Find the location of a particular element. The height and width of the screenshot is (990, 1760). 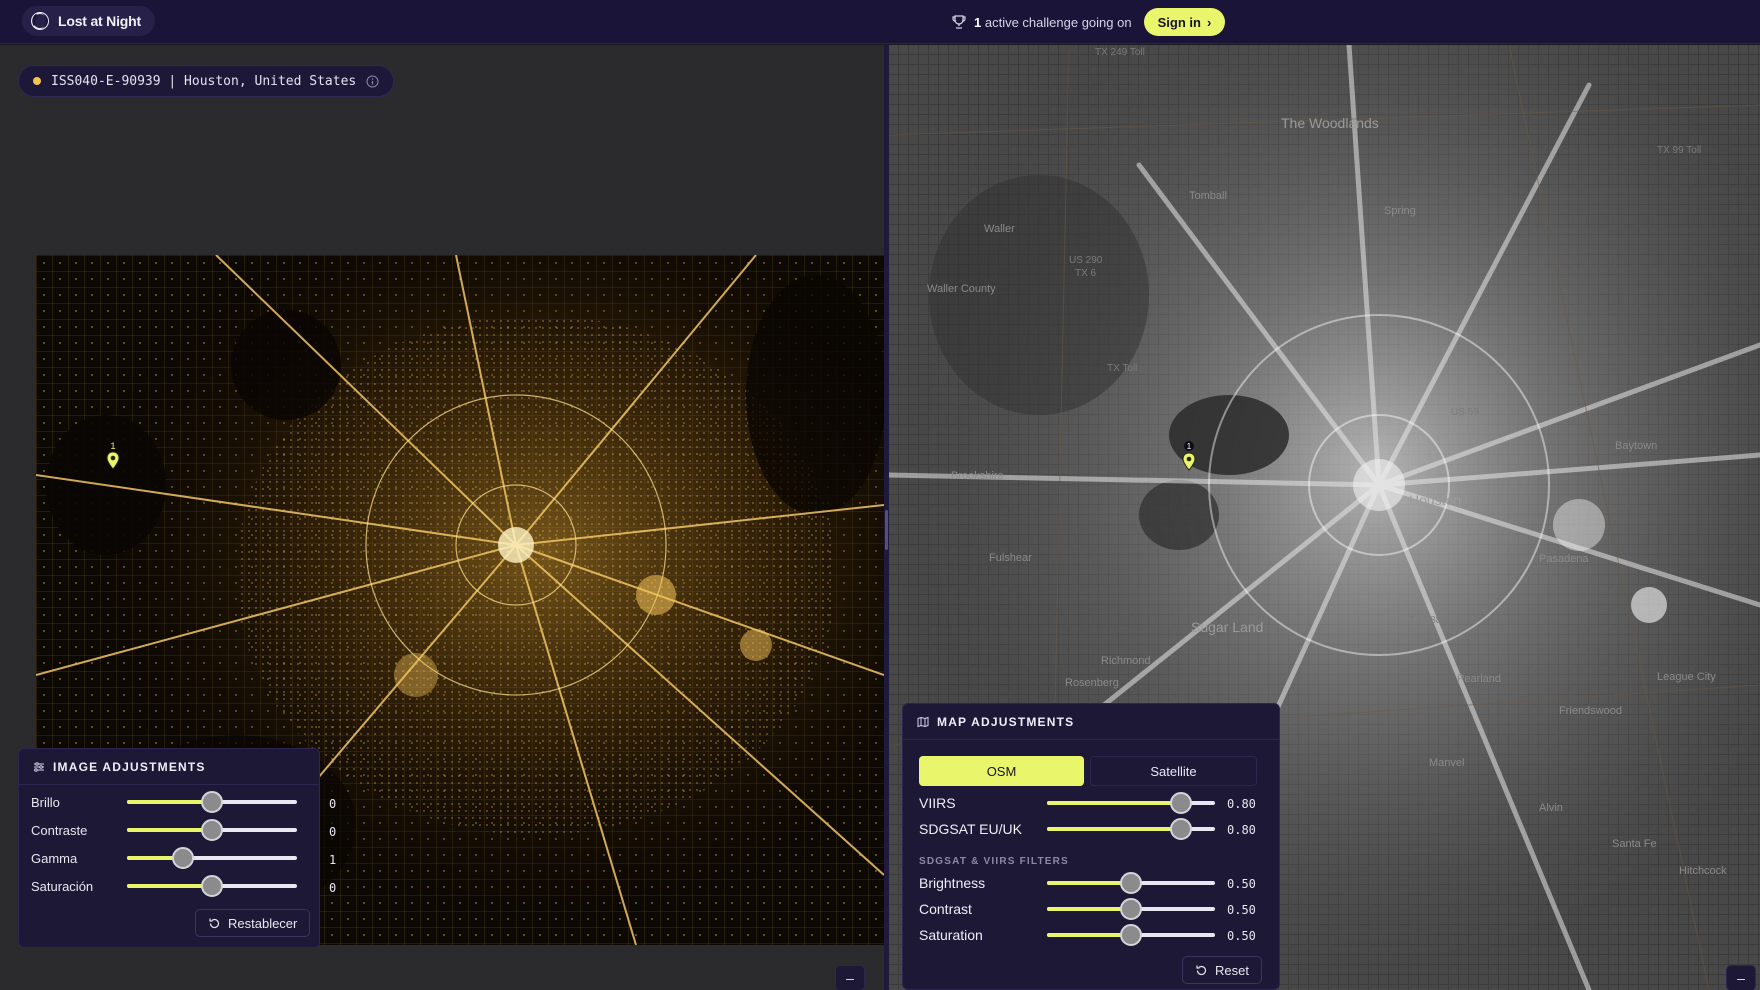

slider-filter-saturation: Saturation is located at coordinates (1067, 935).